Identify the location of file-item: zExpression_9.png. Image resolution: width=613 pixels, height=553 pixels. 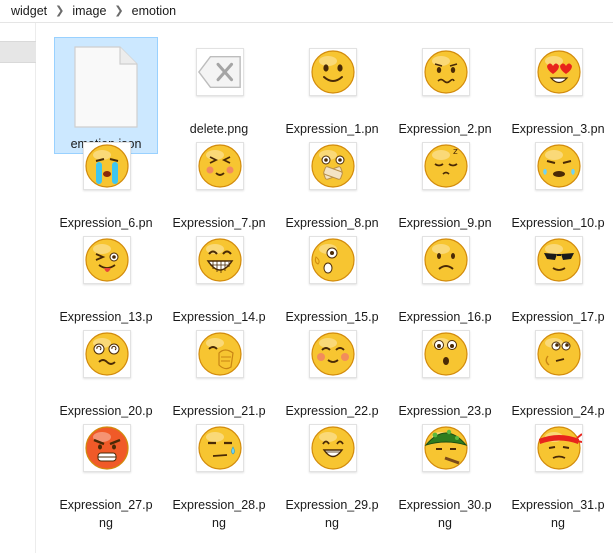
(445, 189).